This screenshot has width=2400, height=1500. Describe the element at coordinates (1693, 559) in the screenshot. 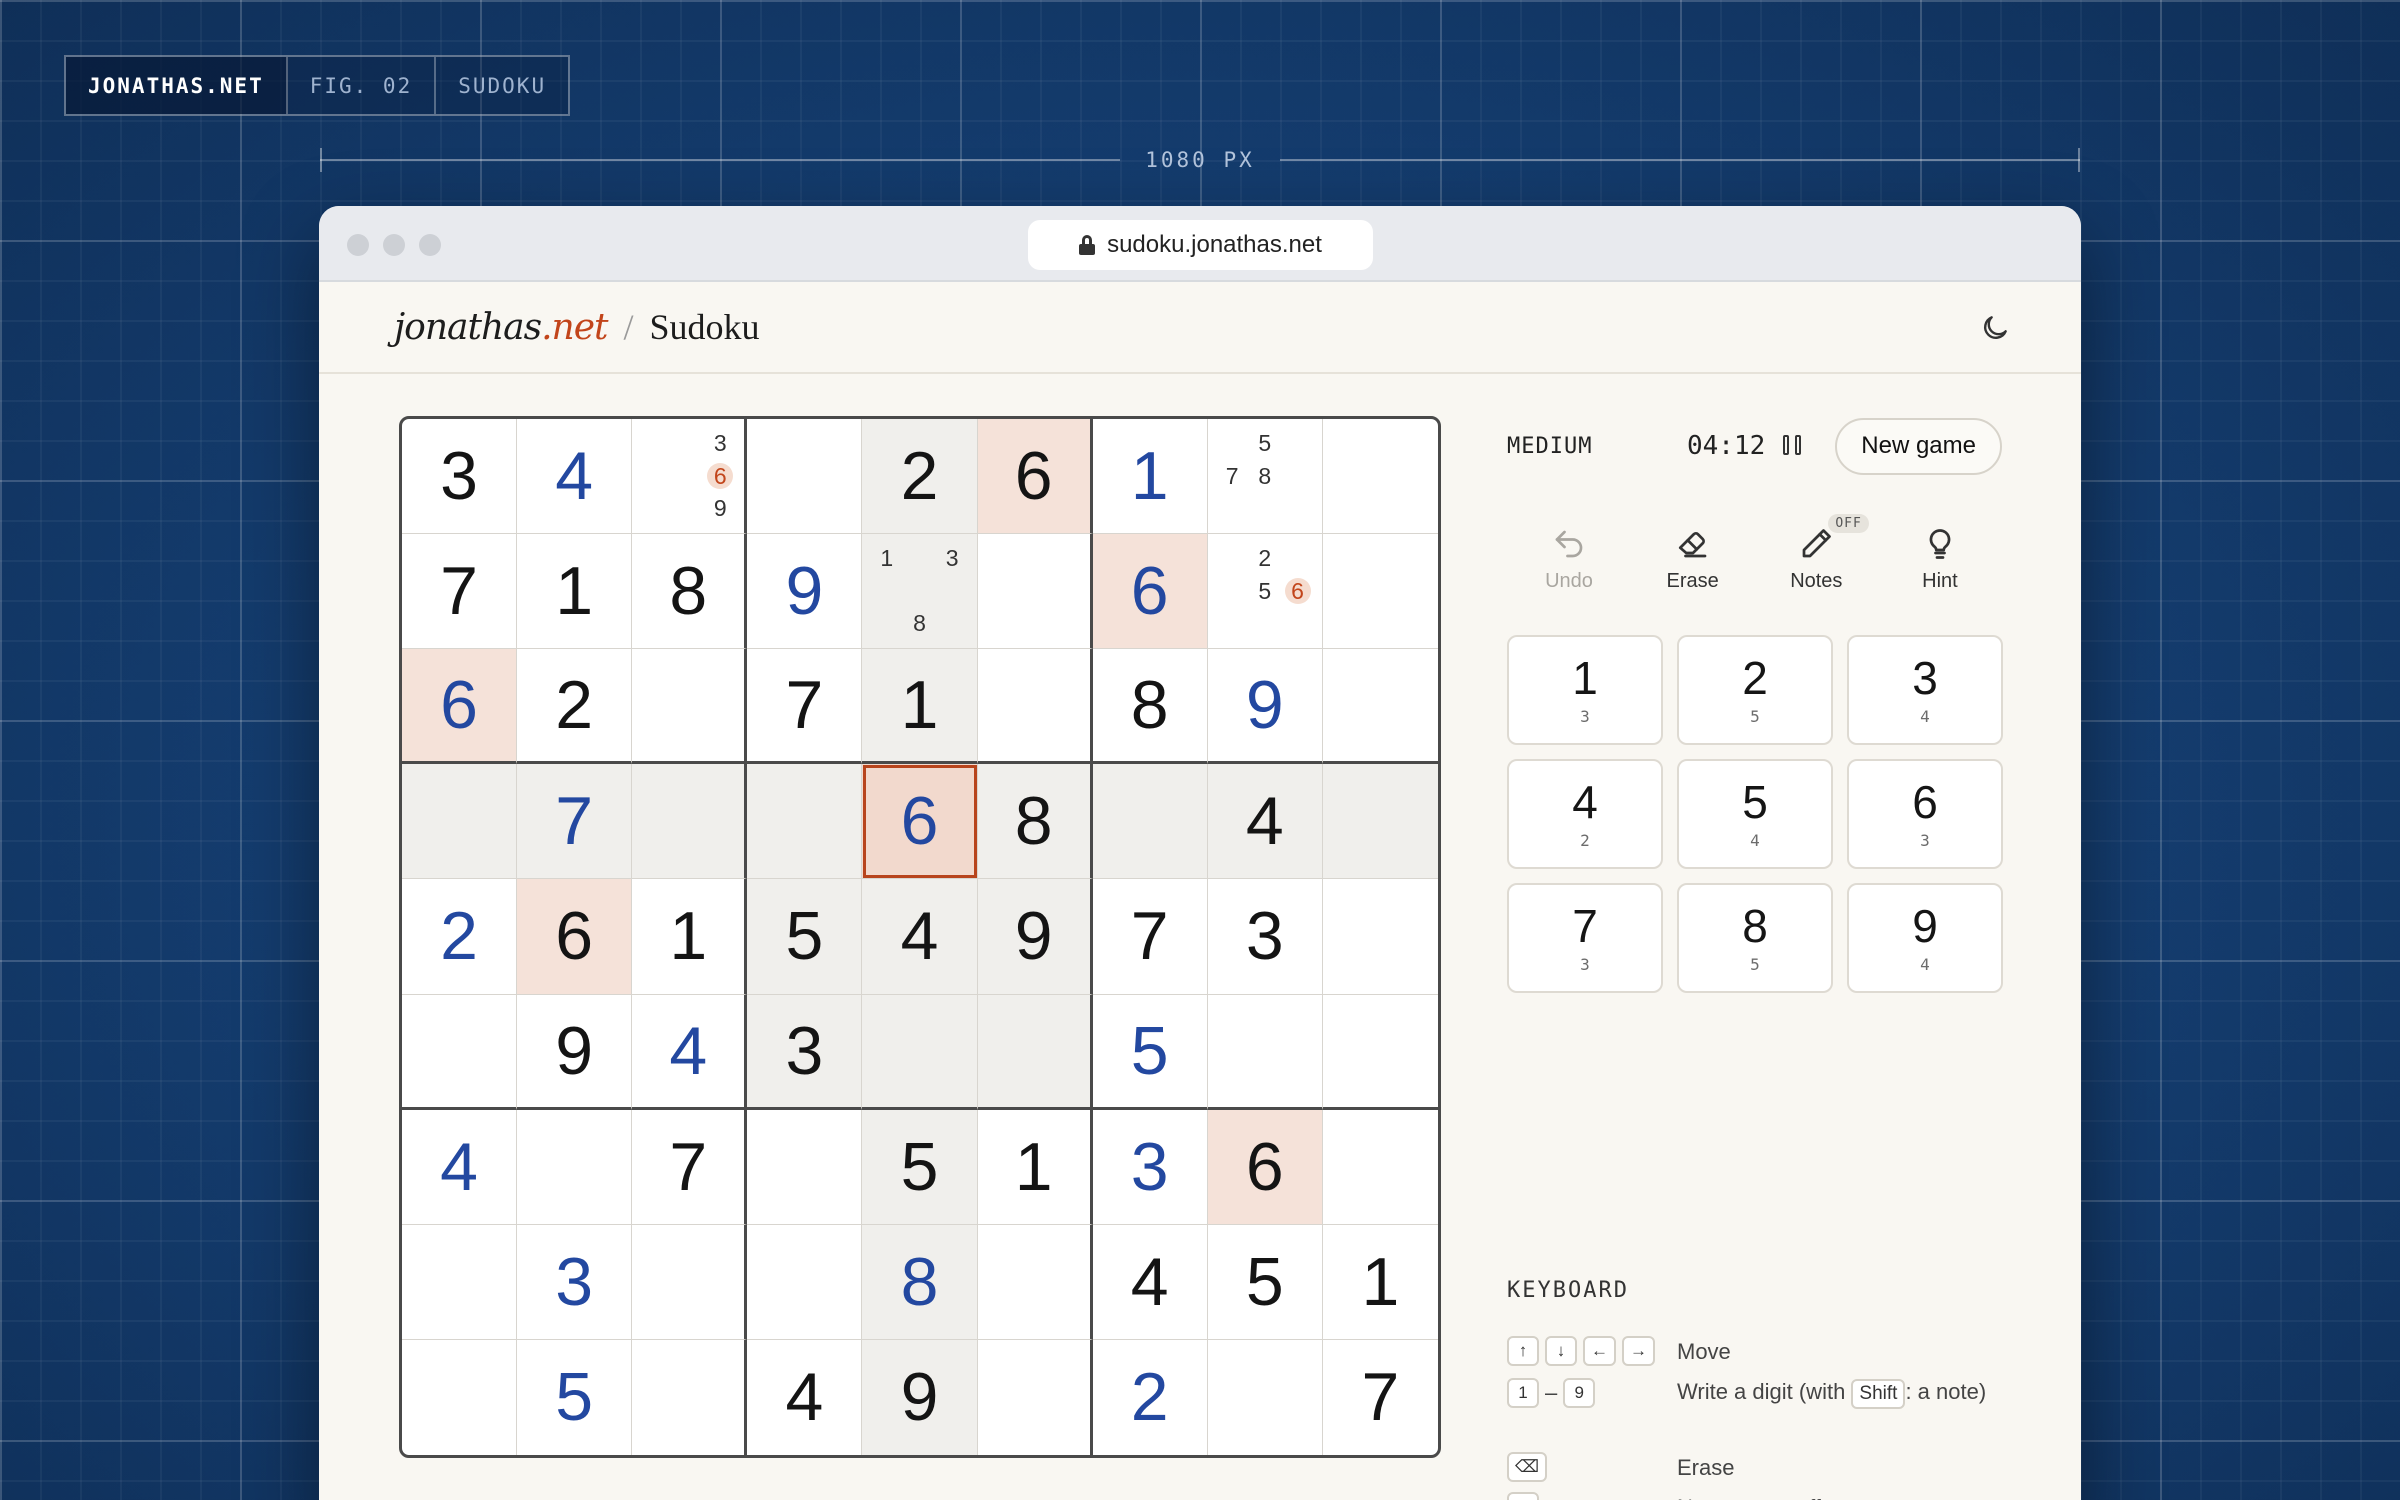

I see `erase-button: Erase` at that location.